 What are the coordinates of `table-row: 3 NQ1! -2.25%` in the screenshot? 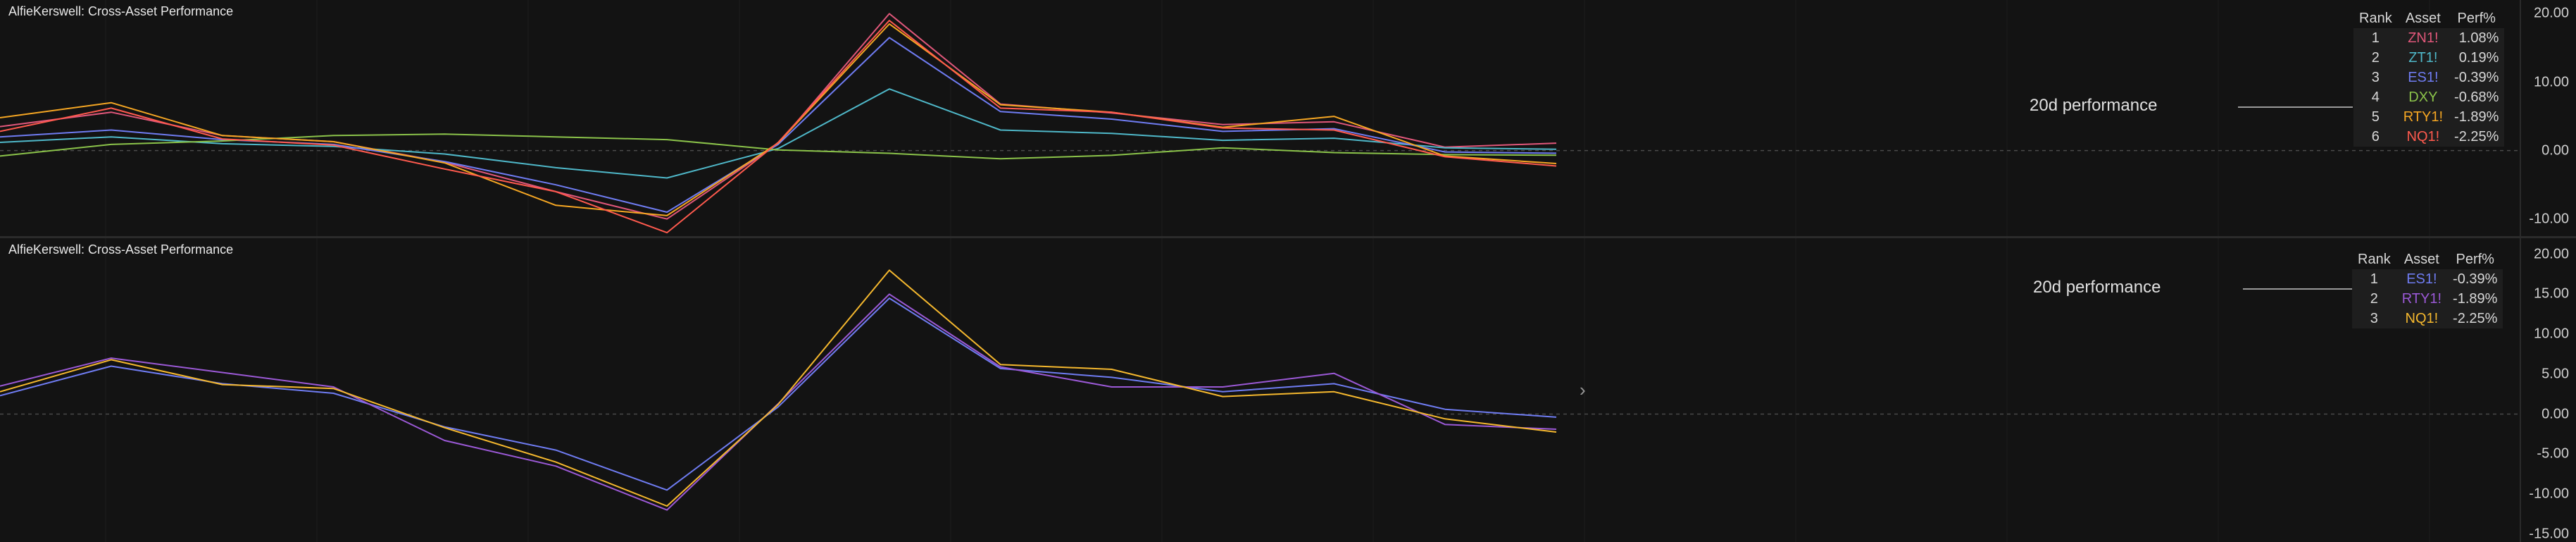 It's located at (2427, 318).